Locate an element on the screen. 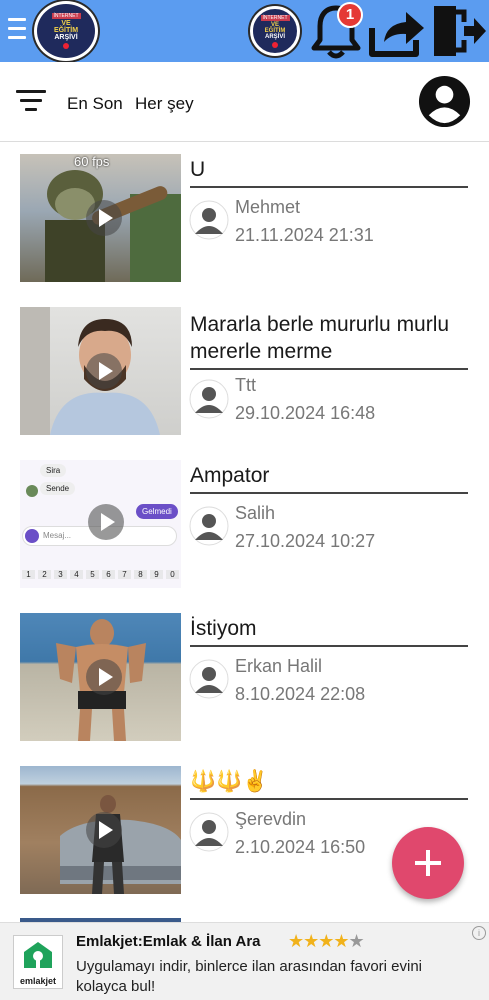 The height and width of the screenshot is (1000, 489). key: 2 is located at coordinates (44, 574).